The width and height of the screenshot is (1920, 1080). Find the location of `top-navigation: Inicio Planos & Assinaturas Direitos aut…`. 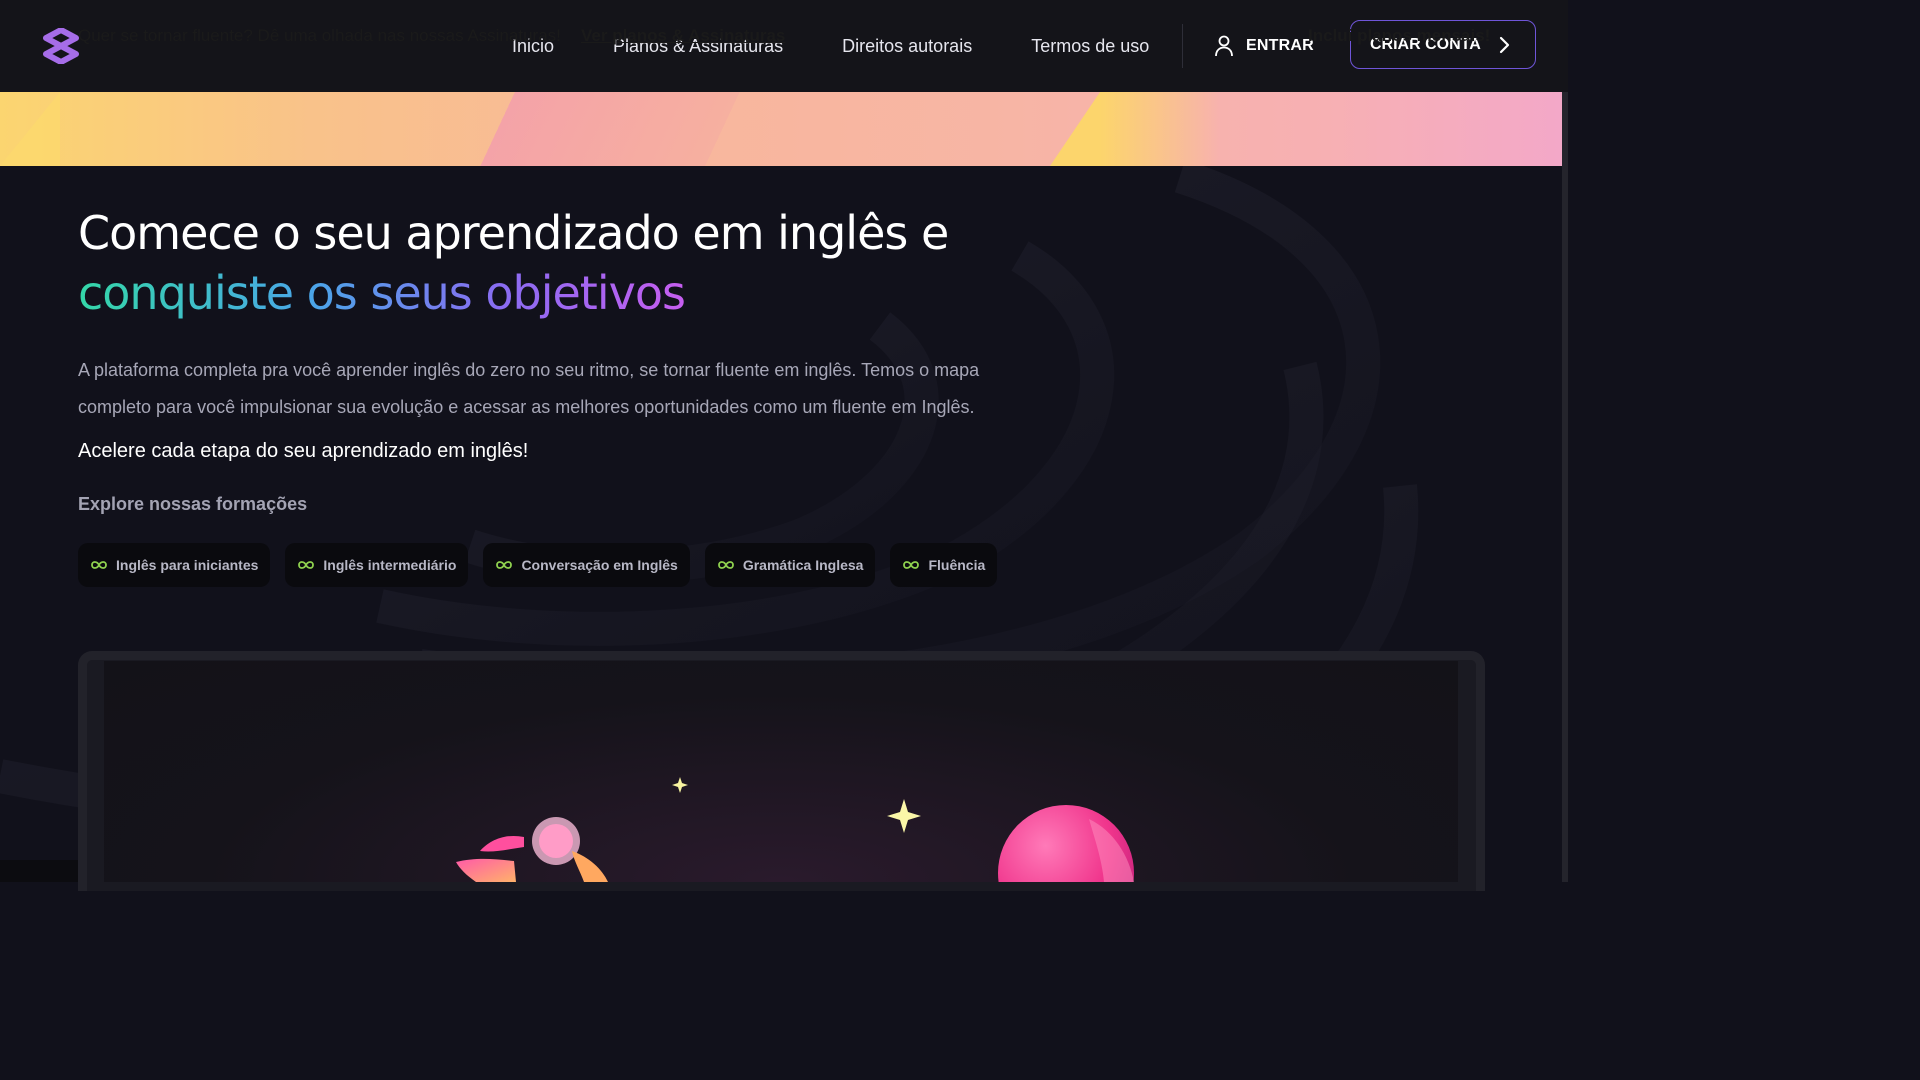

top-navigation: Inicio Planos & Assinaturas Direitos aut… is located at coordinates (784, 46).